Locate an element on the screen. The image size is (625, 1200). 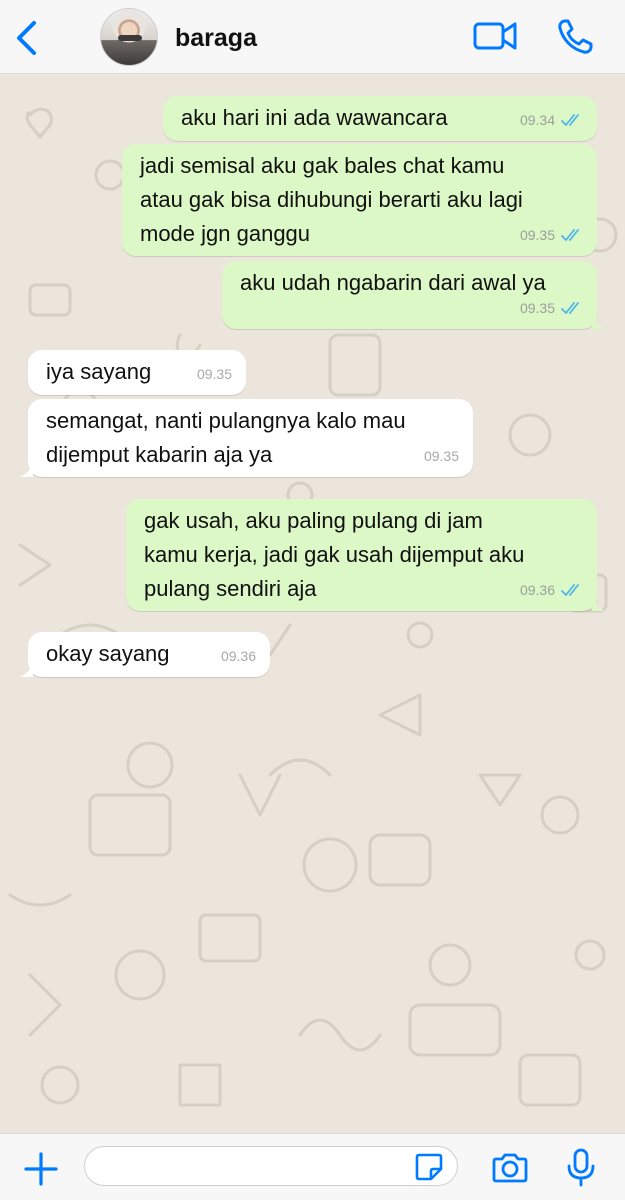
back-button is located at coordinates (26, 38).